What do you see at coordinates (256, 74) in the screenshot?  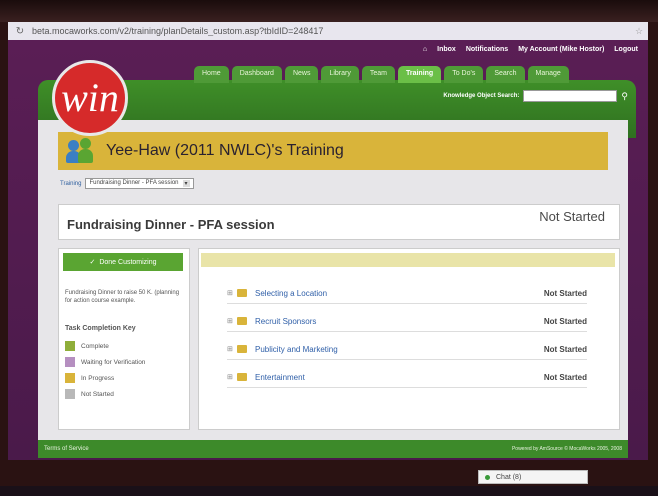 I see `tab-dashboard: Dashboard` at bounding box center [256, 74].